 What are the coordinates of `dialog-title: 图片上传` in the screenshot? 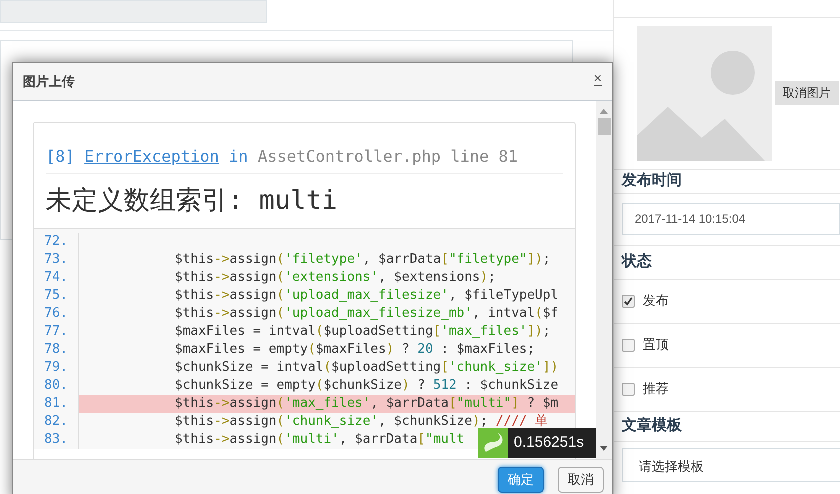 It's located at (49, 81).